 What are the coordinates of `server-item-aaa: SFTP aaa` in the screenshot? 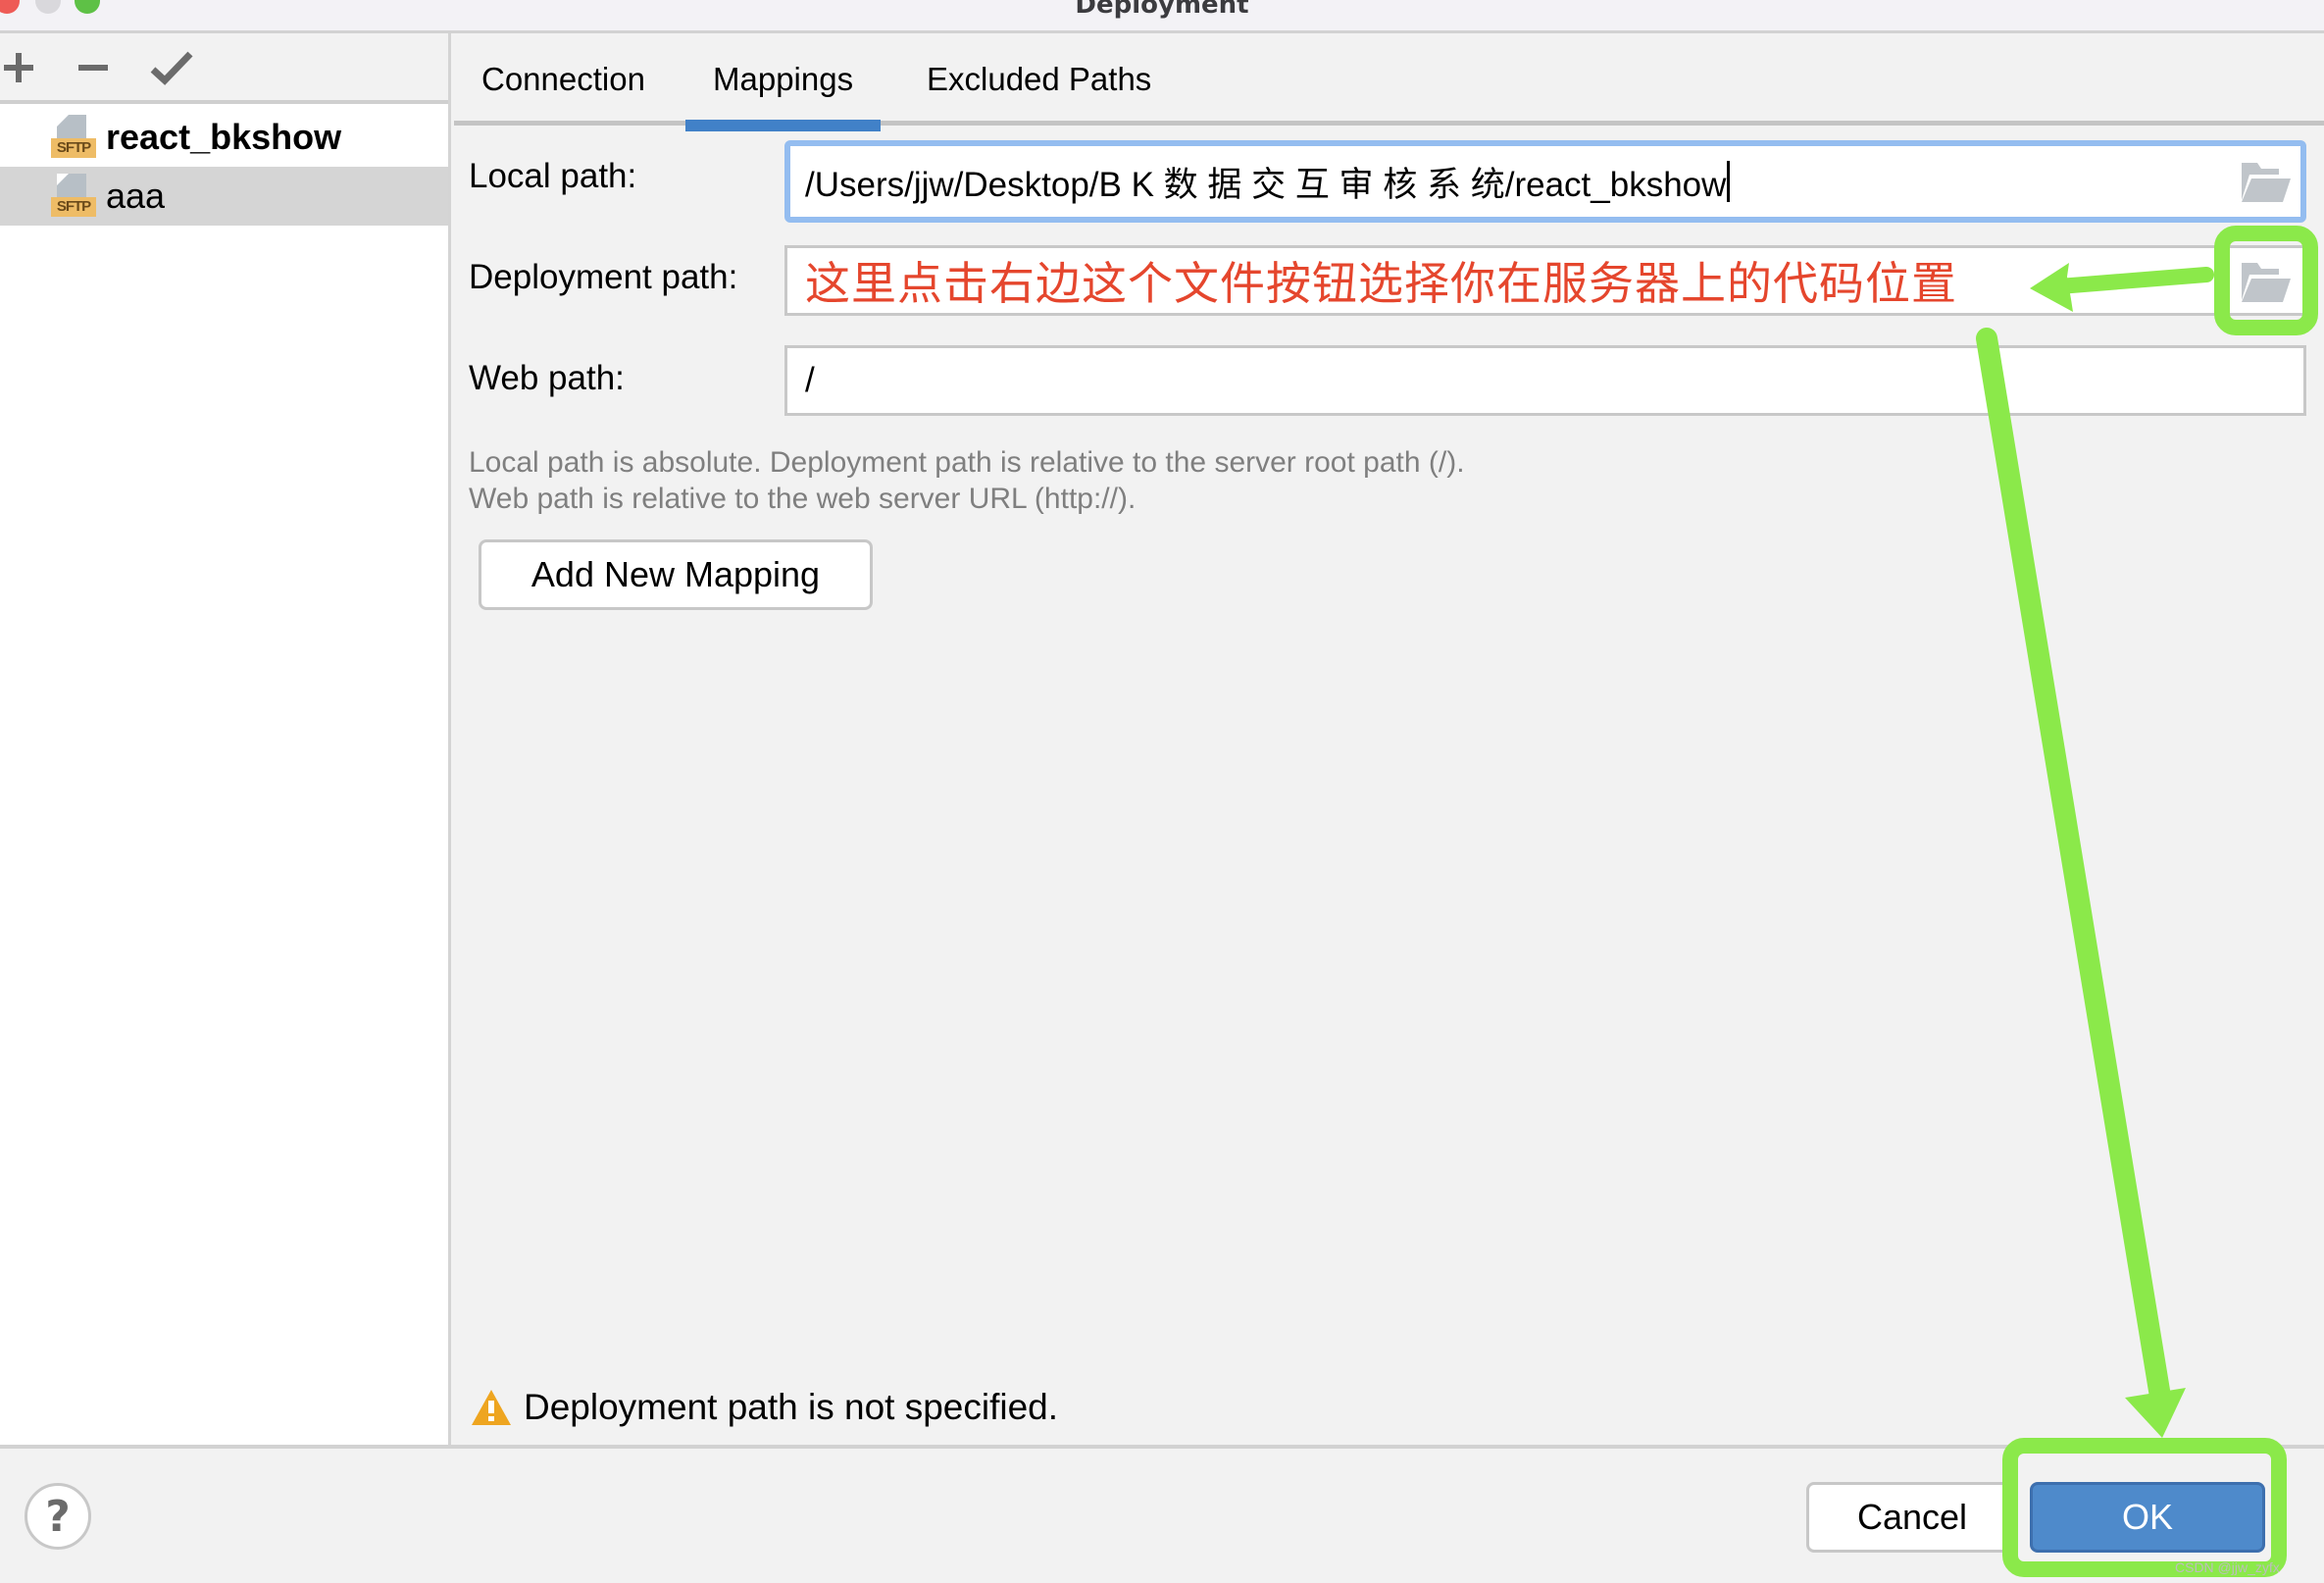 It's located at (224, 196).